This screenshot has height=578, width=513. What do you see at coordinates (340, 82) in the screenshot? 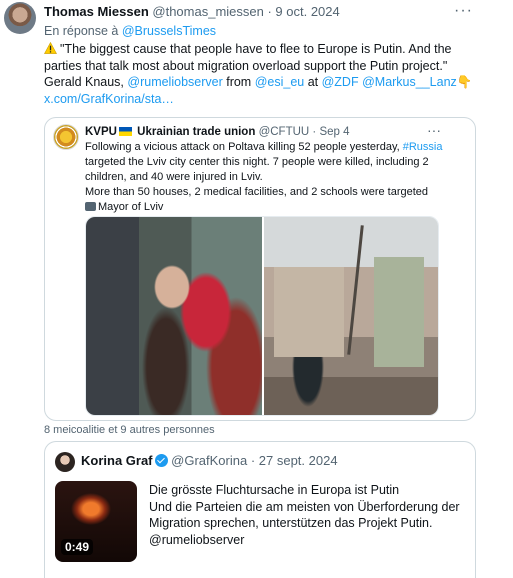
I see `mention-zdf: @ZDF` at bounding box center [340, 82].